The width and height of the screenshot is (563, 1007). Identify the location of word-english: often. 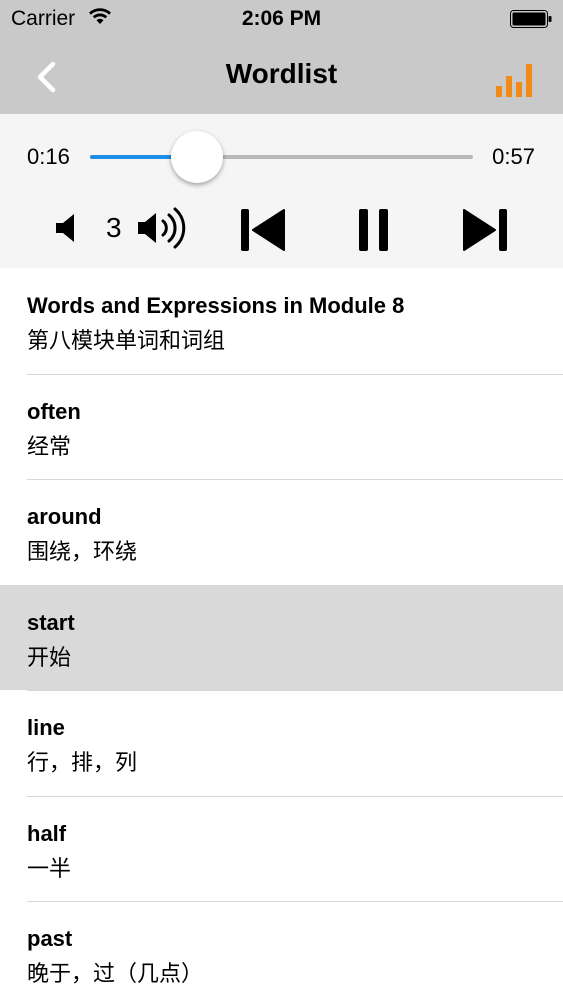
(54, 411).